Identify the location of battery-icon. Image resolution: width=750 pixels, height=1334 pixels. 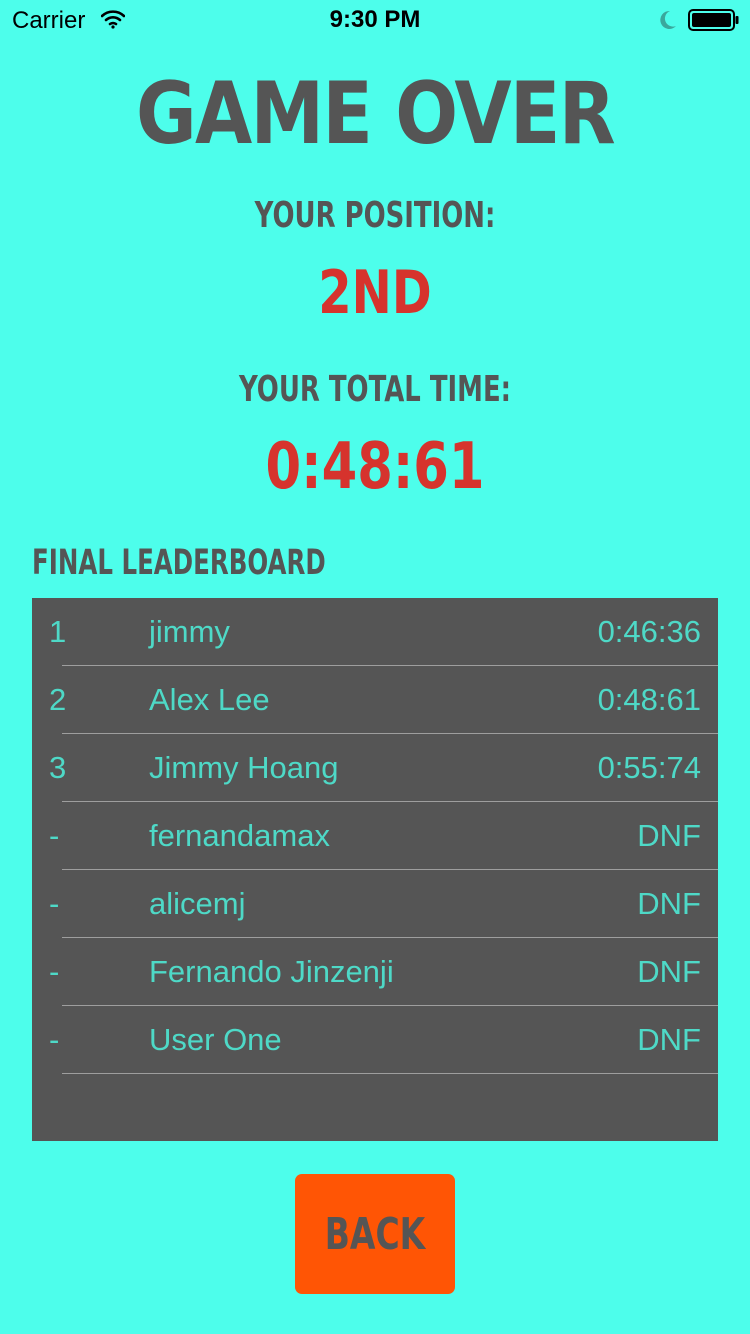
(714, 22).